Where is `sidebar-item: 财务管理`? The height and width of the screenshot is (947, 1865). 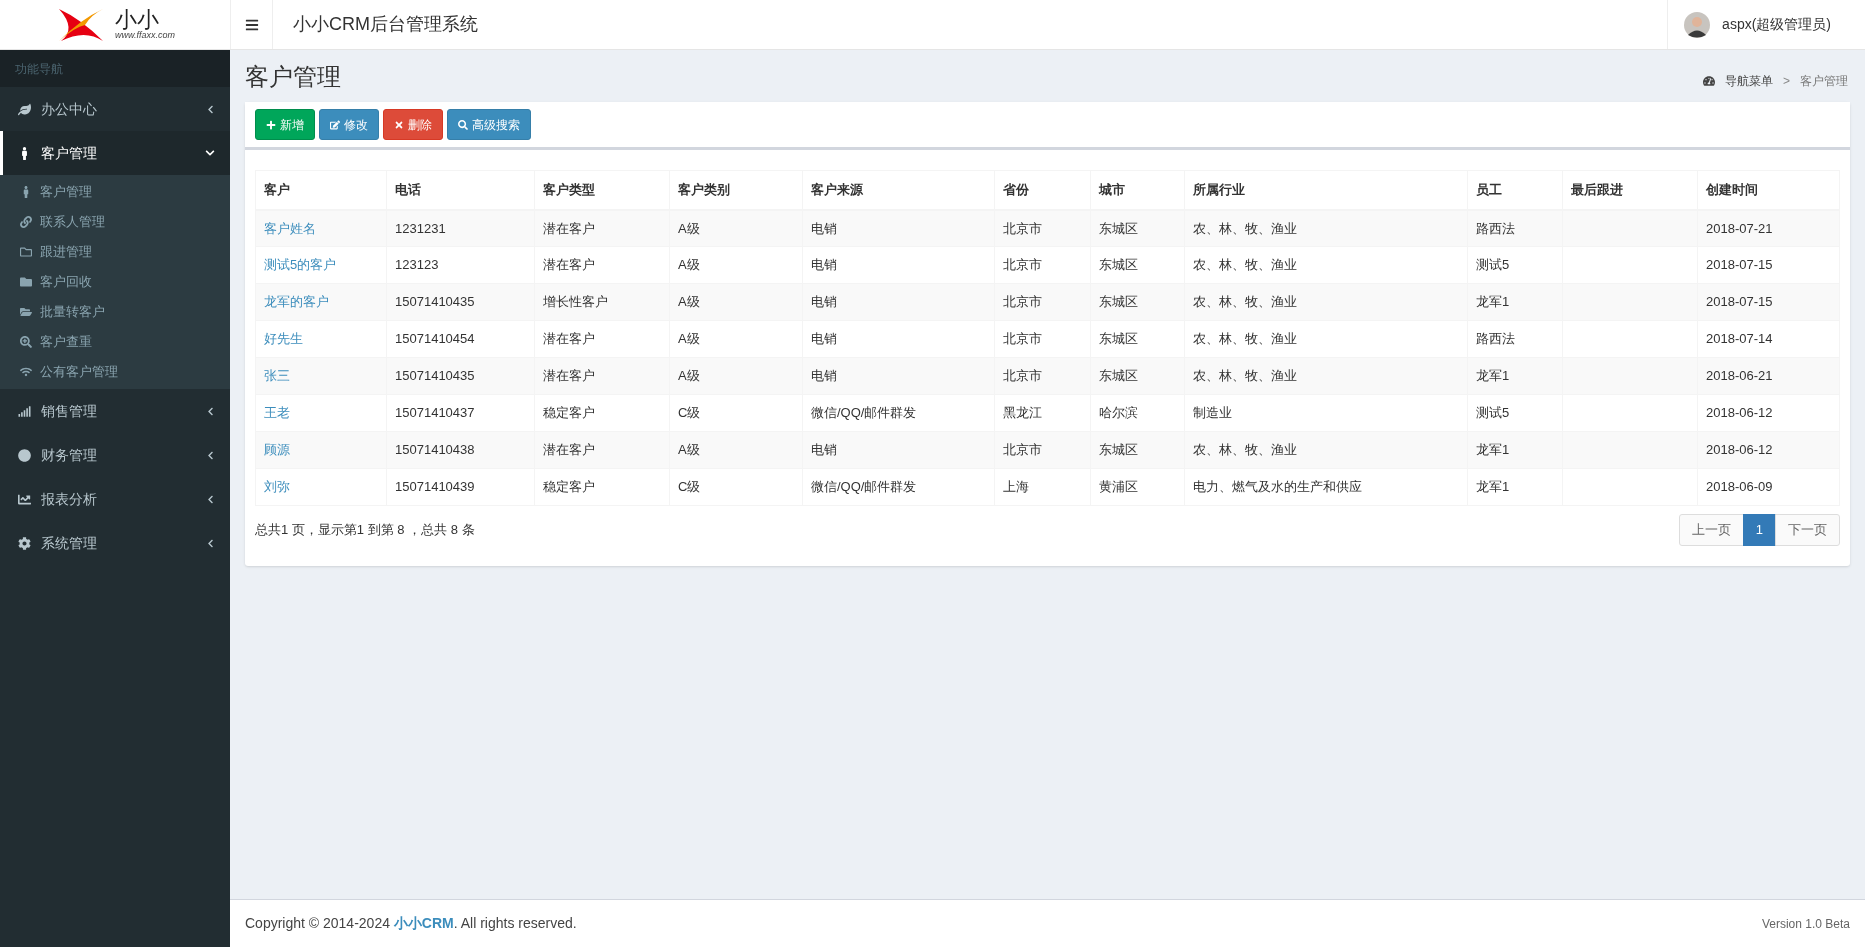
sidebar-item: 财务管理 is located at coordinates (115, 455).